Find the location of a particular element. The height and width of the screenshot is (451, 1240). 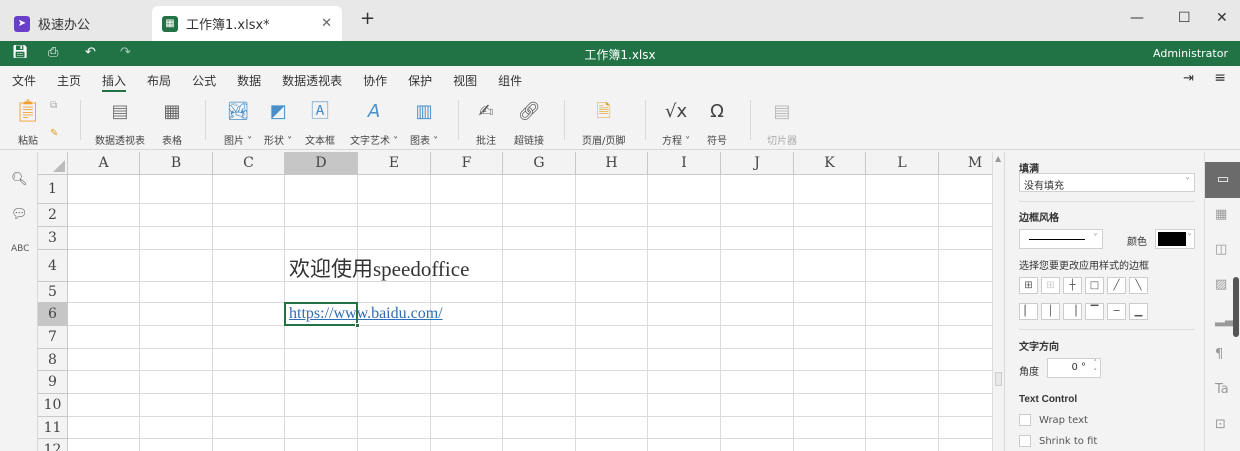

cell-J3 is located at coordinates (757, 238).